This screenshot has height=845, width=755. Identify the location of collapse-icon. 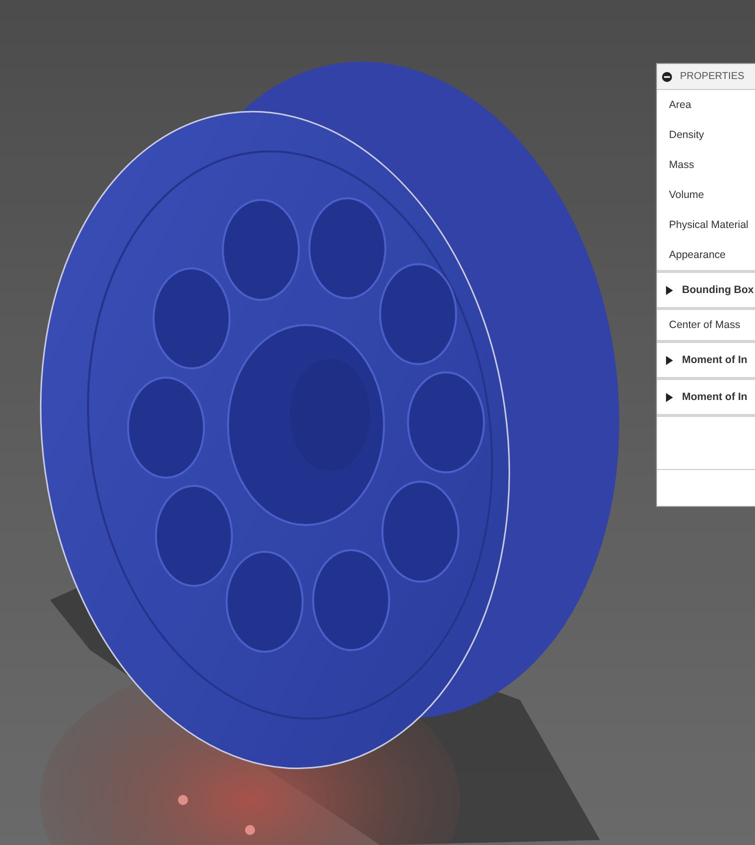
(667, 77).